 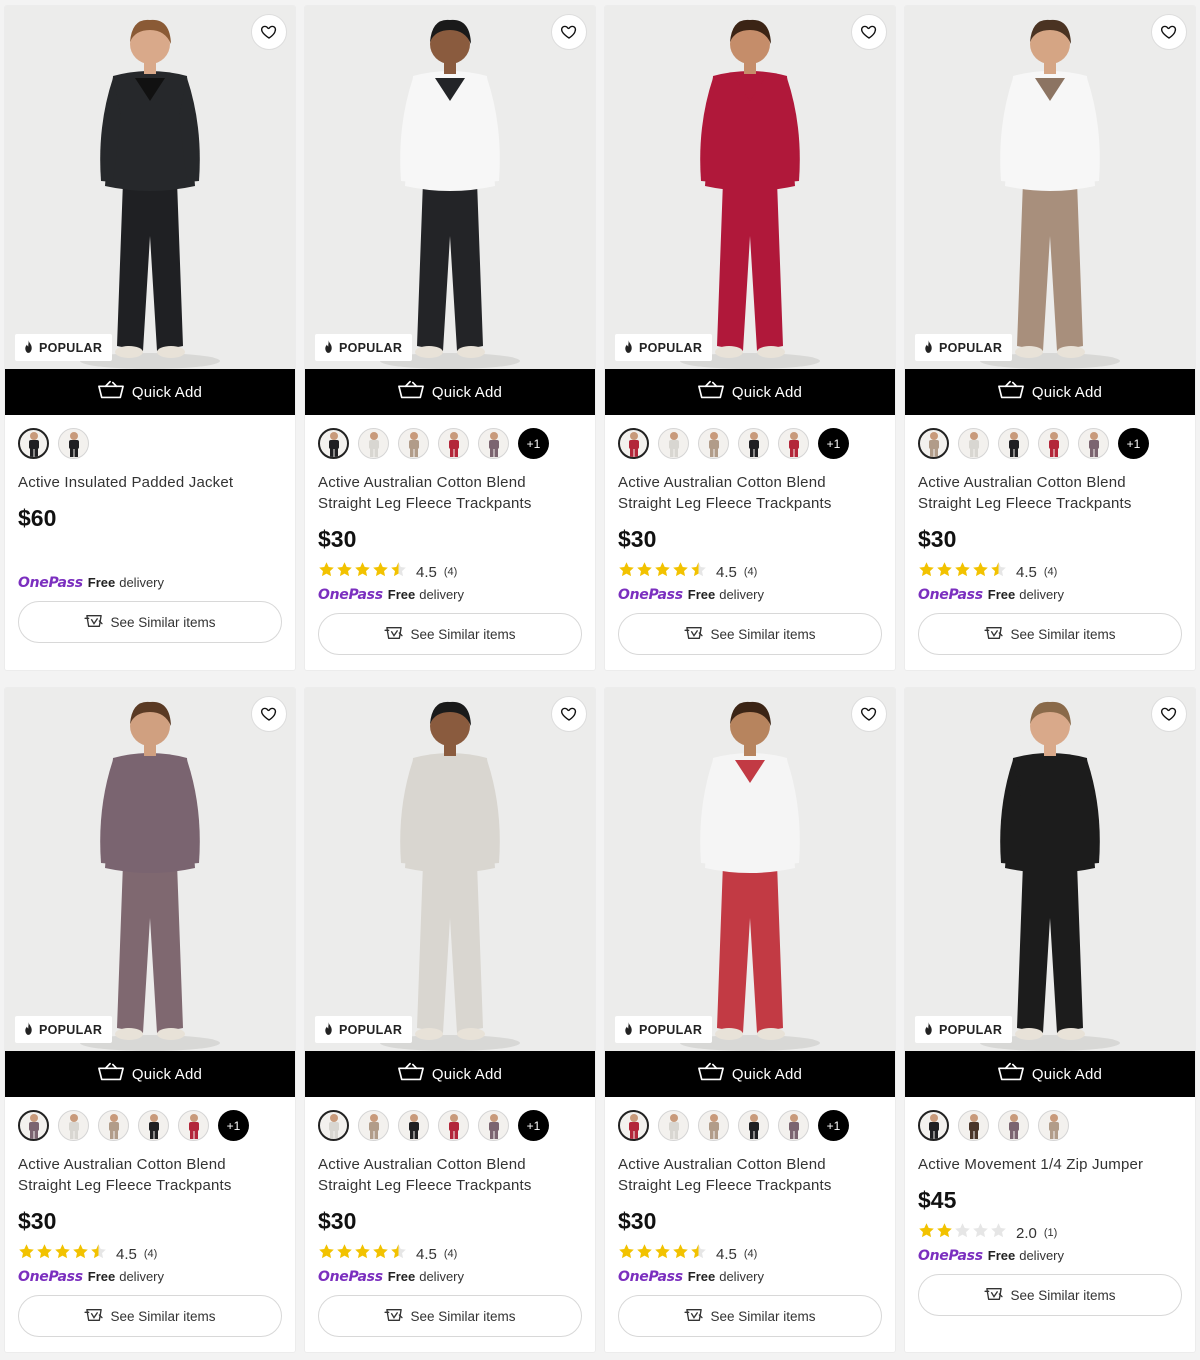 I want to click on rating: 2.0 (1), so click(x=1050, y=1233).